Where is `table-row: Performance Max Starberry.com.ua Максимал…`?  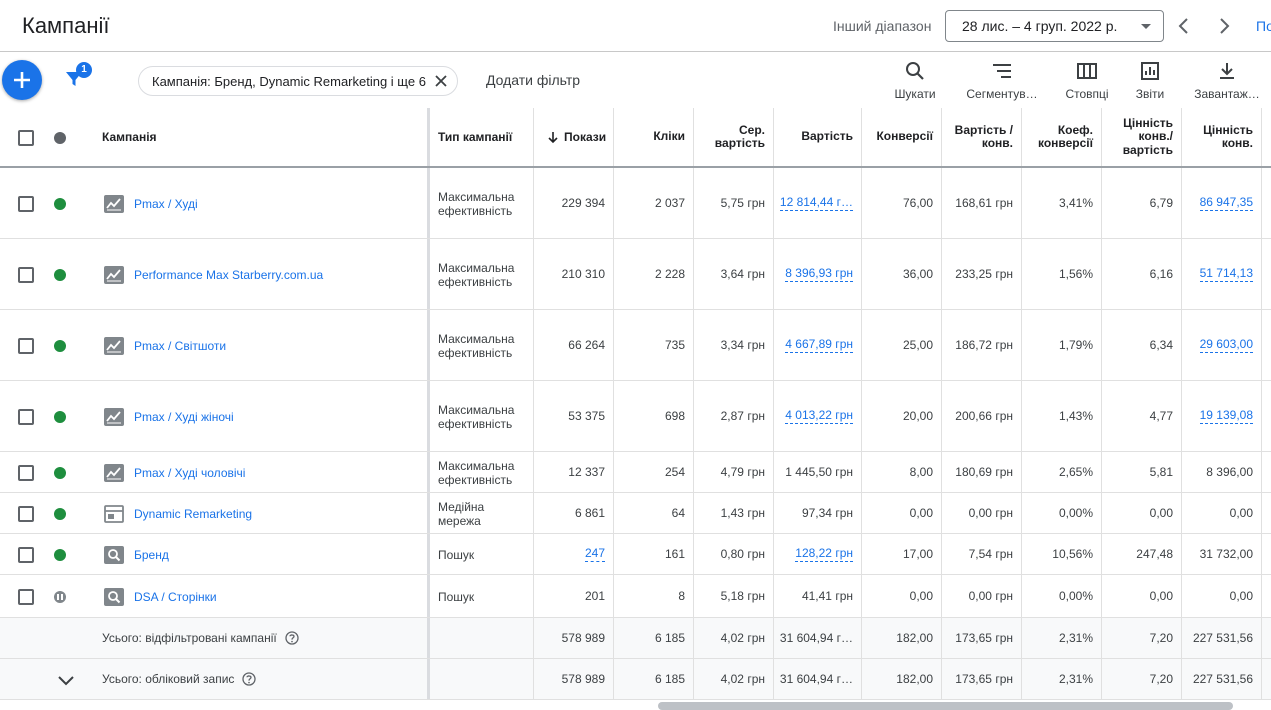 table-row: Performance Max Starberry.com.ua Максимал… is located at coordinates (635, 274).